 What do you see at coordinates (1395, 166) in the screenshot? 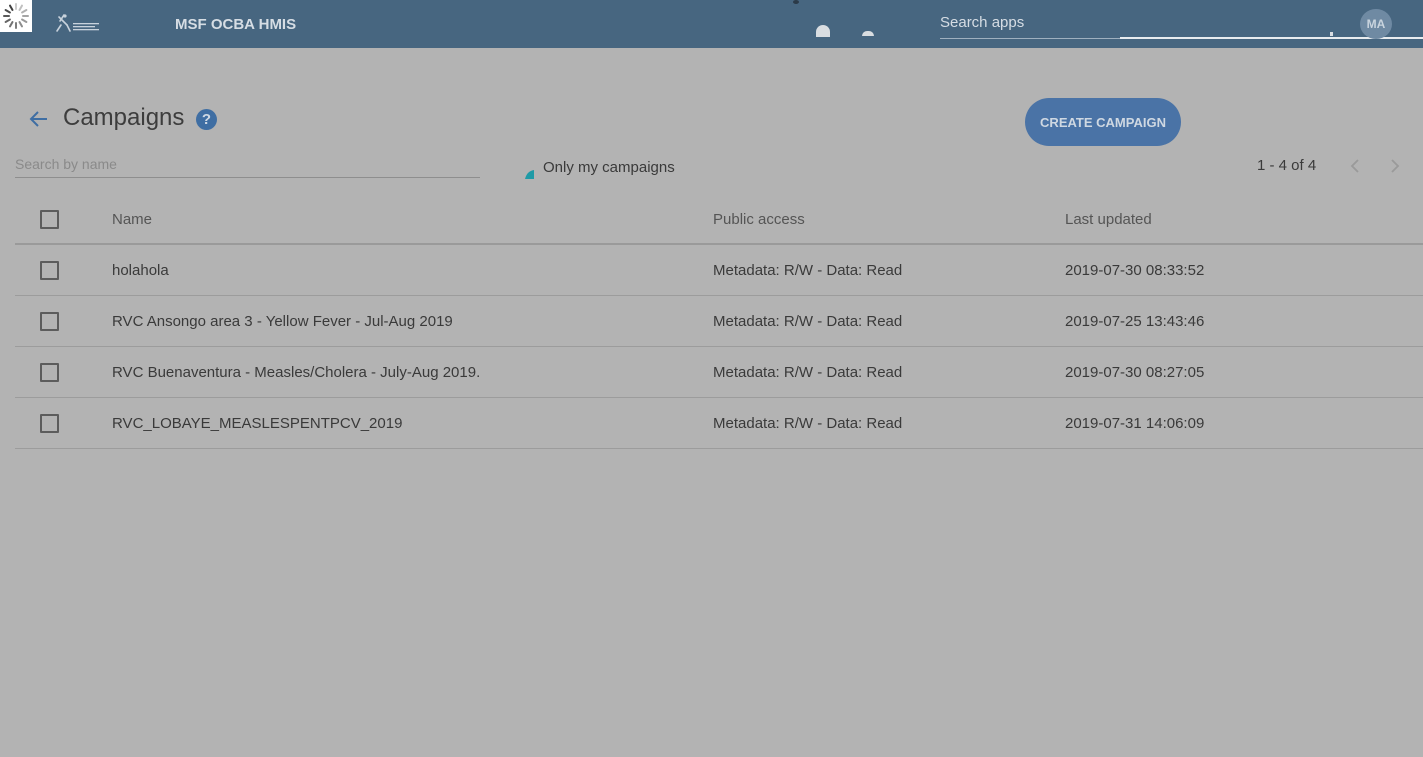
I see `chevron-right-icon` at bounding box center [1395, 166].